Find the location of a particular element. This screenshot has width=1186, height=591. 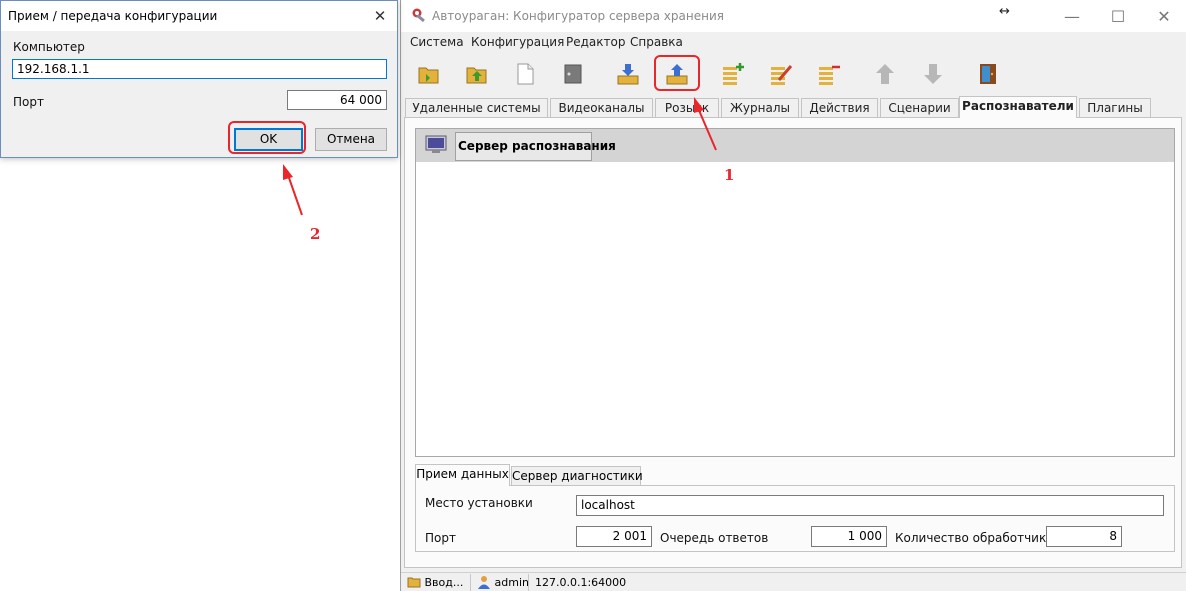

annotation-number-2: 2 is located at coordinates (315, 234).